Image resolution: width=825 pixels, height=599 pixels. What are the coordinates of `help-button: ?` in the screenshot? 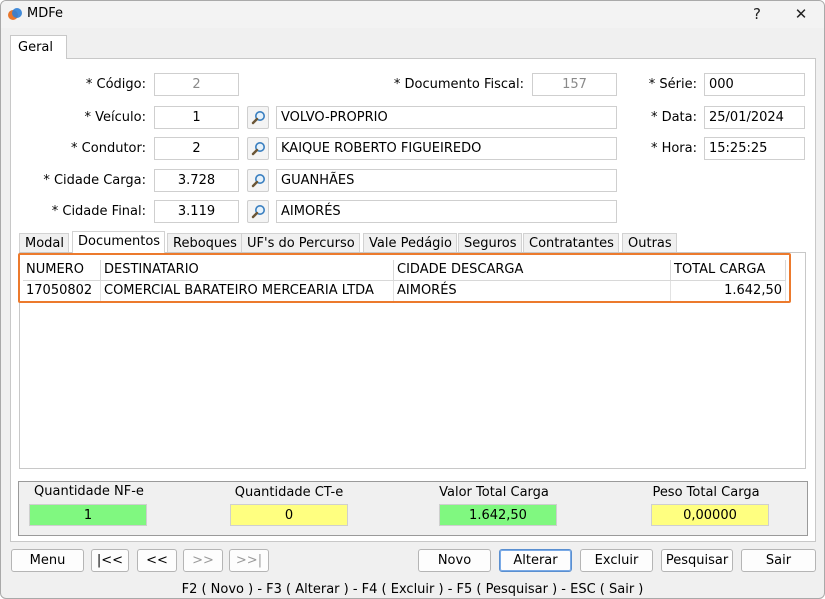 It's located at (757, 14).